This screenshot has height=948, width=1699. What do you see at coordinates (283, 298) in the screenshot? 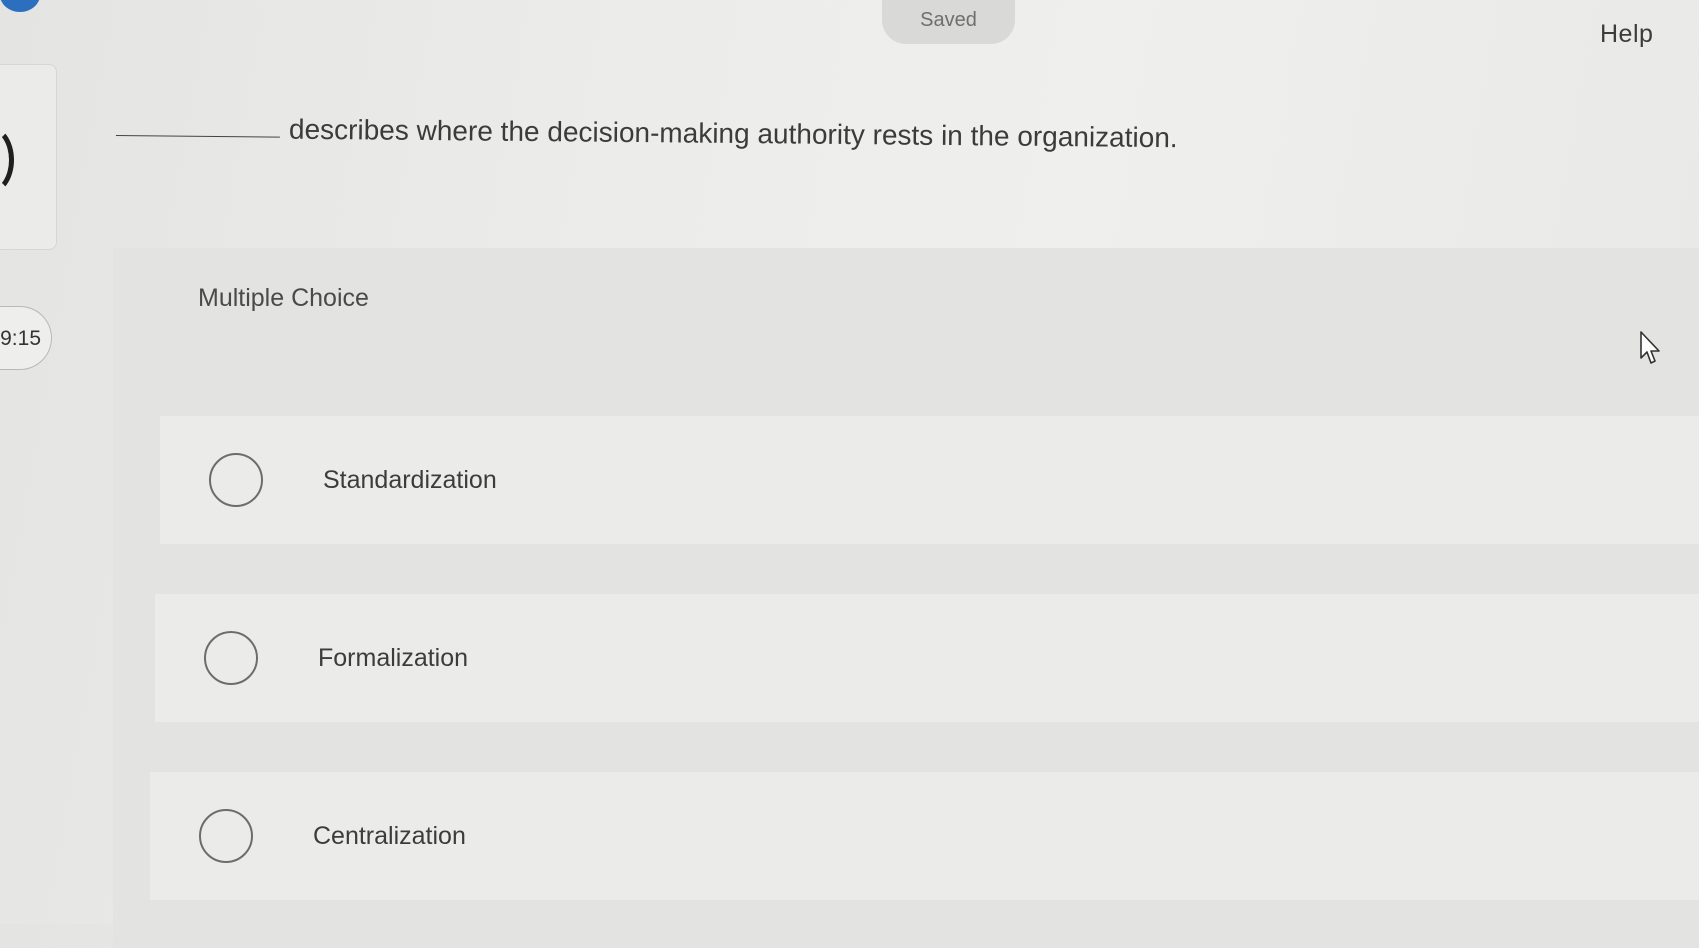
I see `question-type-label: Multiple Choice` at bounding box center [283, 298].